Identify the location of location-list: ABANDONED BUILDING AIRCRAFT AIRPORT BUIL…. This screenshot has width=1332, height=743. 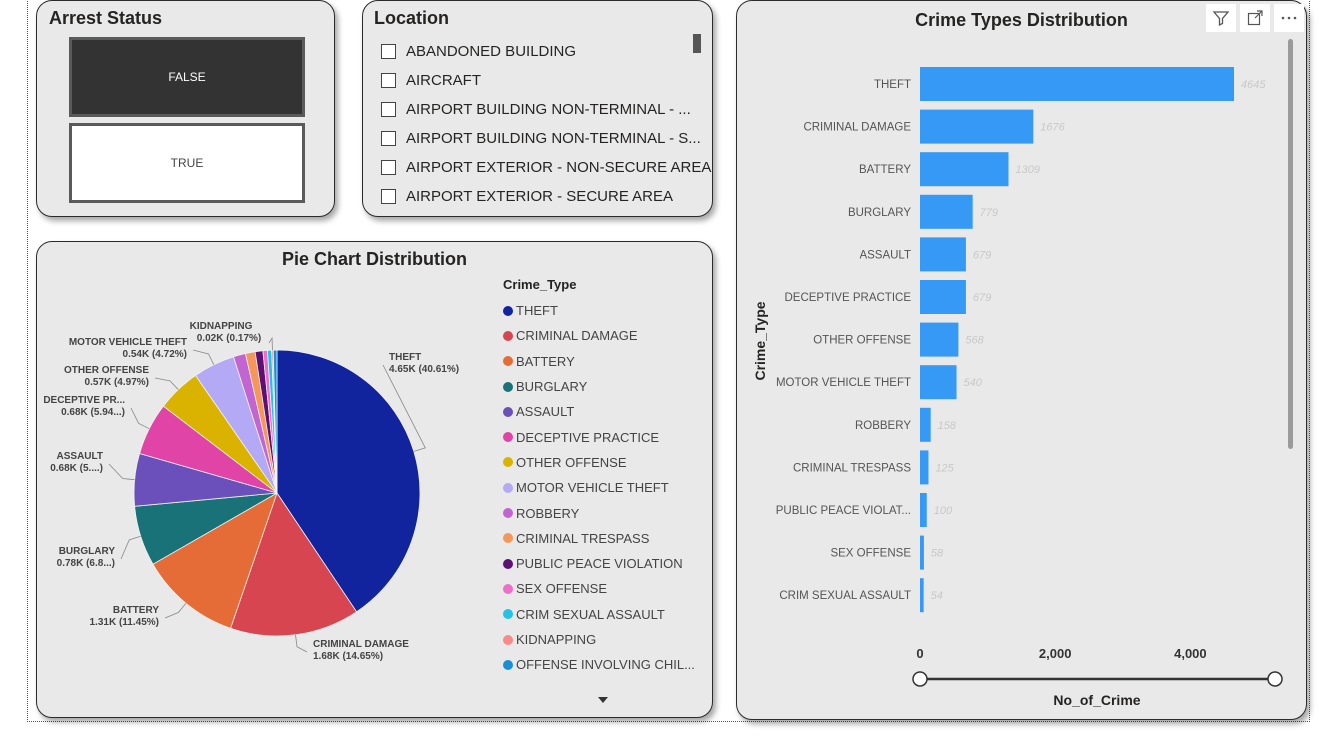
(546, 124).